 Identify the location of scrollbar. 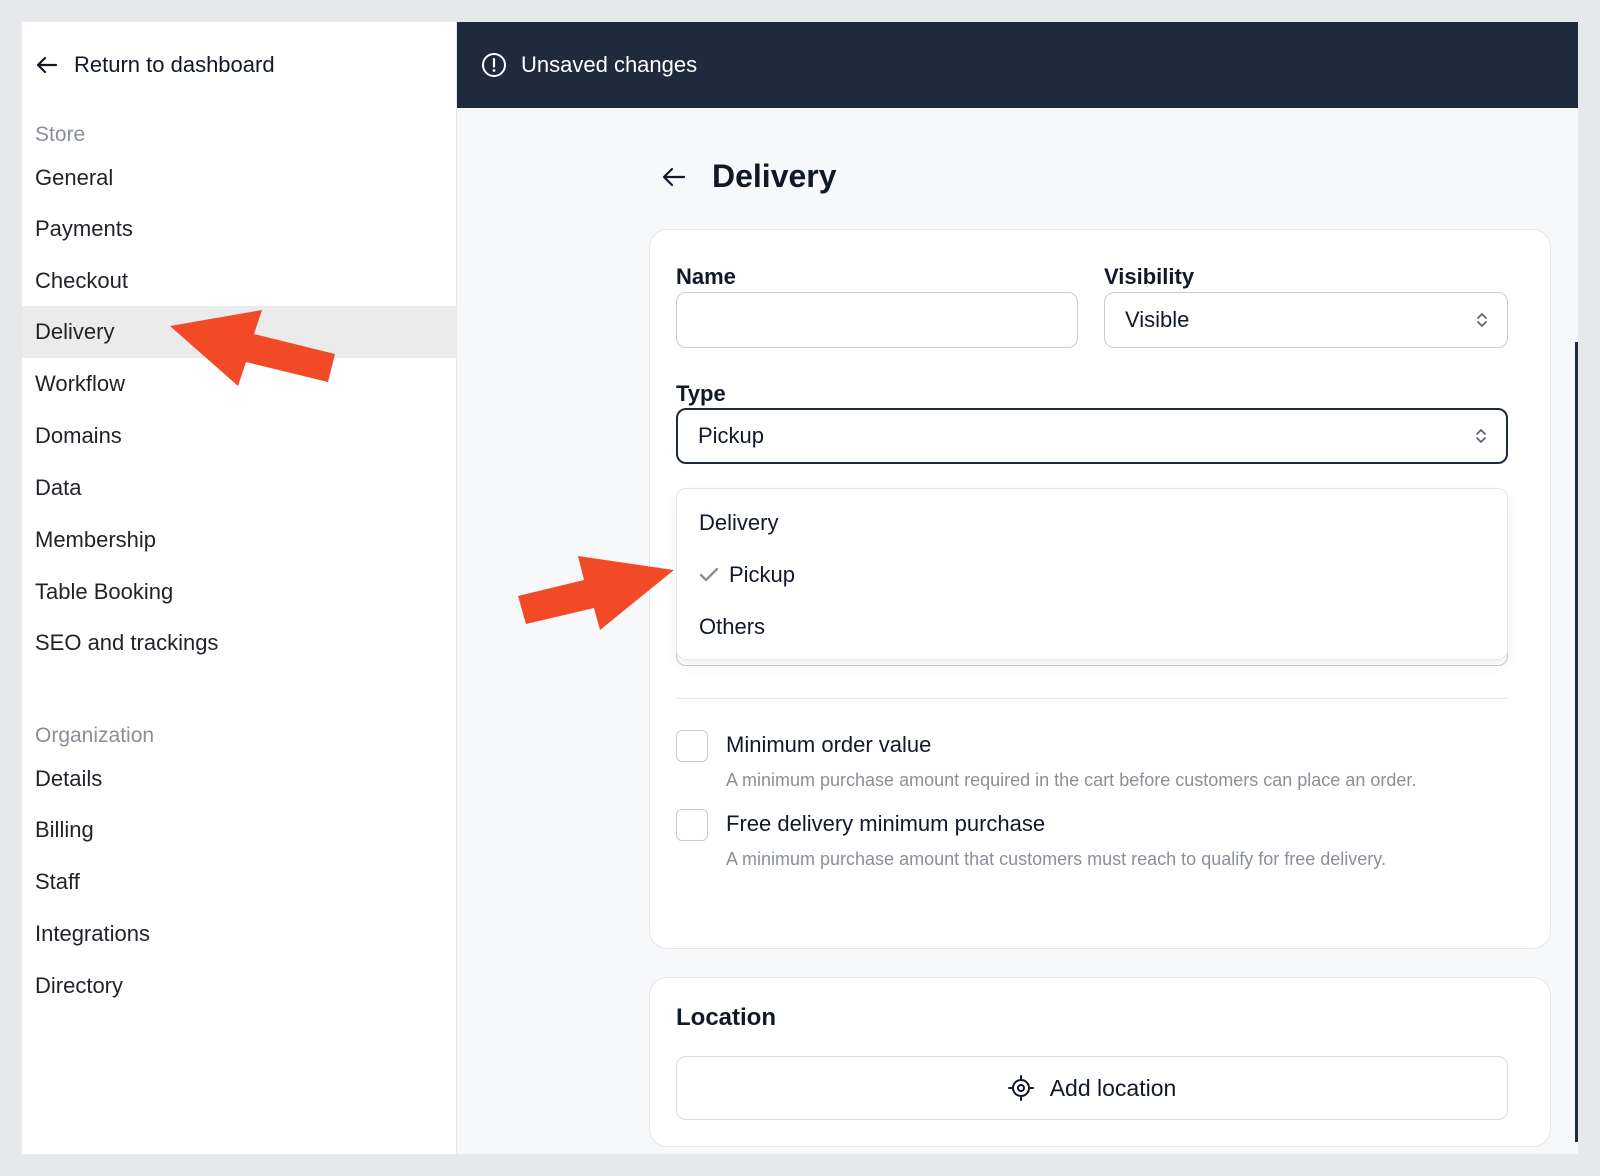
(1576, 742).